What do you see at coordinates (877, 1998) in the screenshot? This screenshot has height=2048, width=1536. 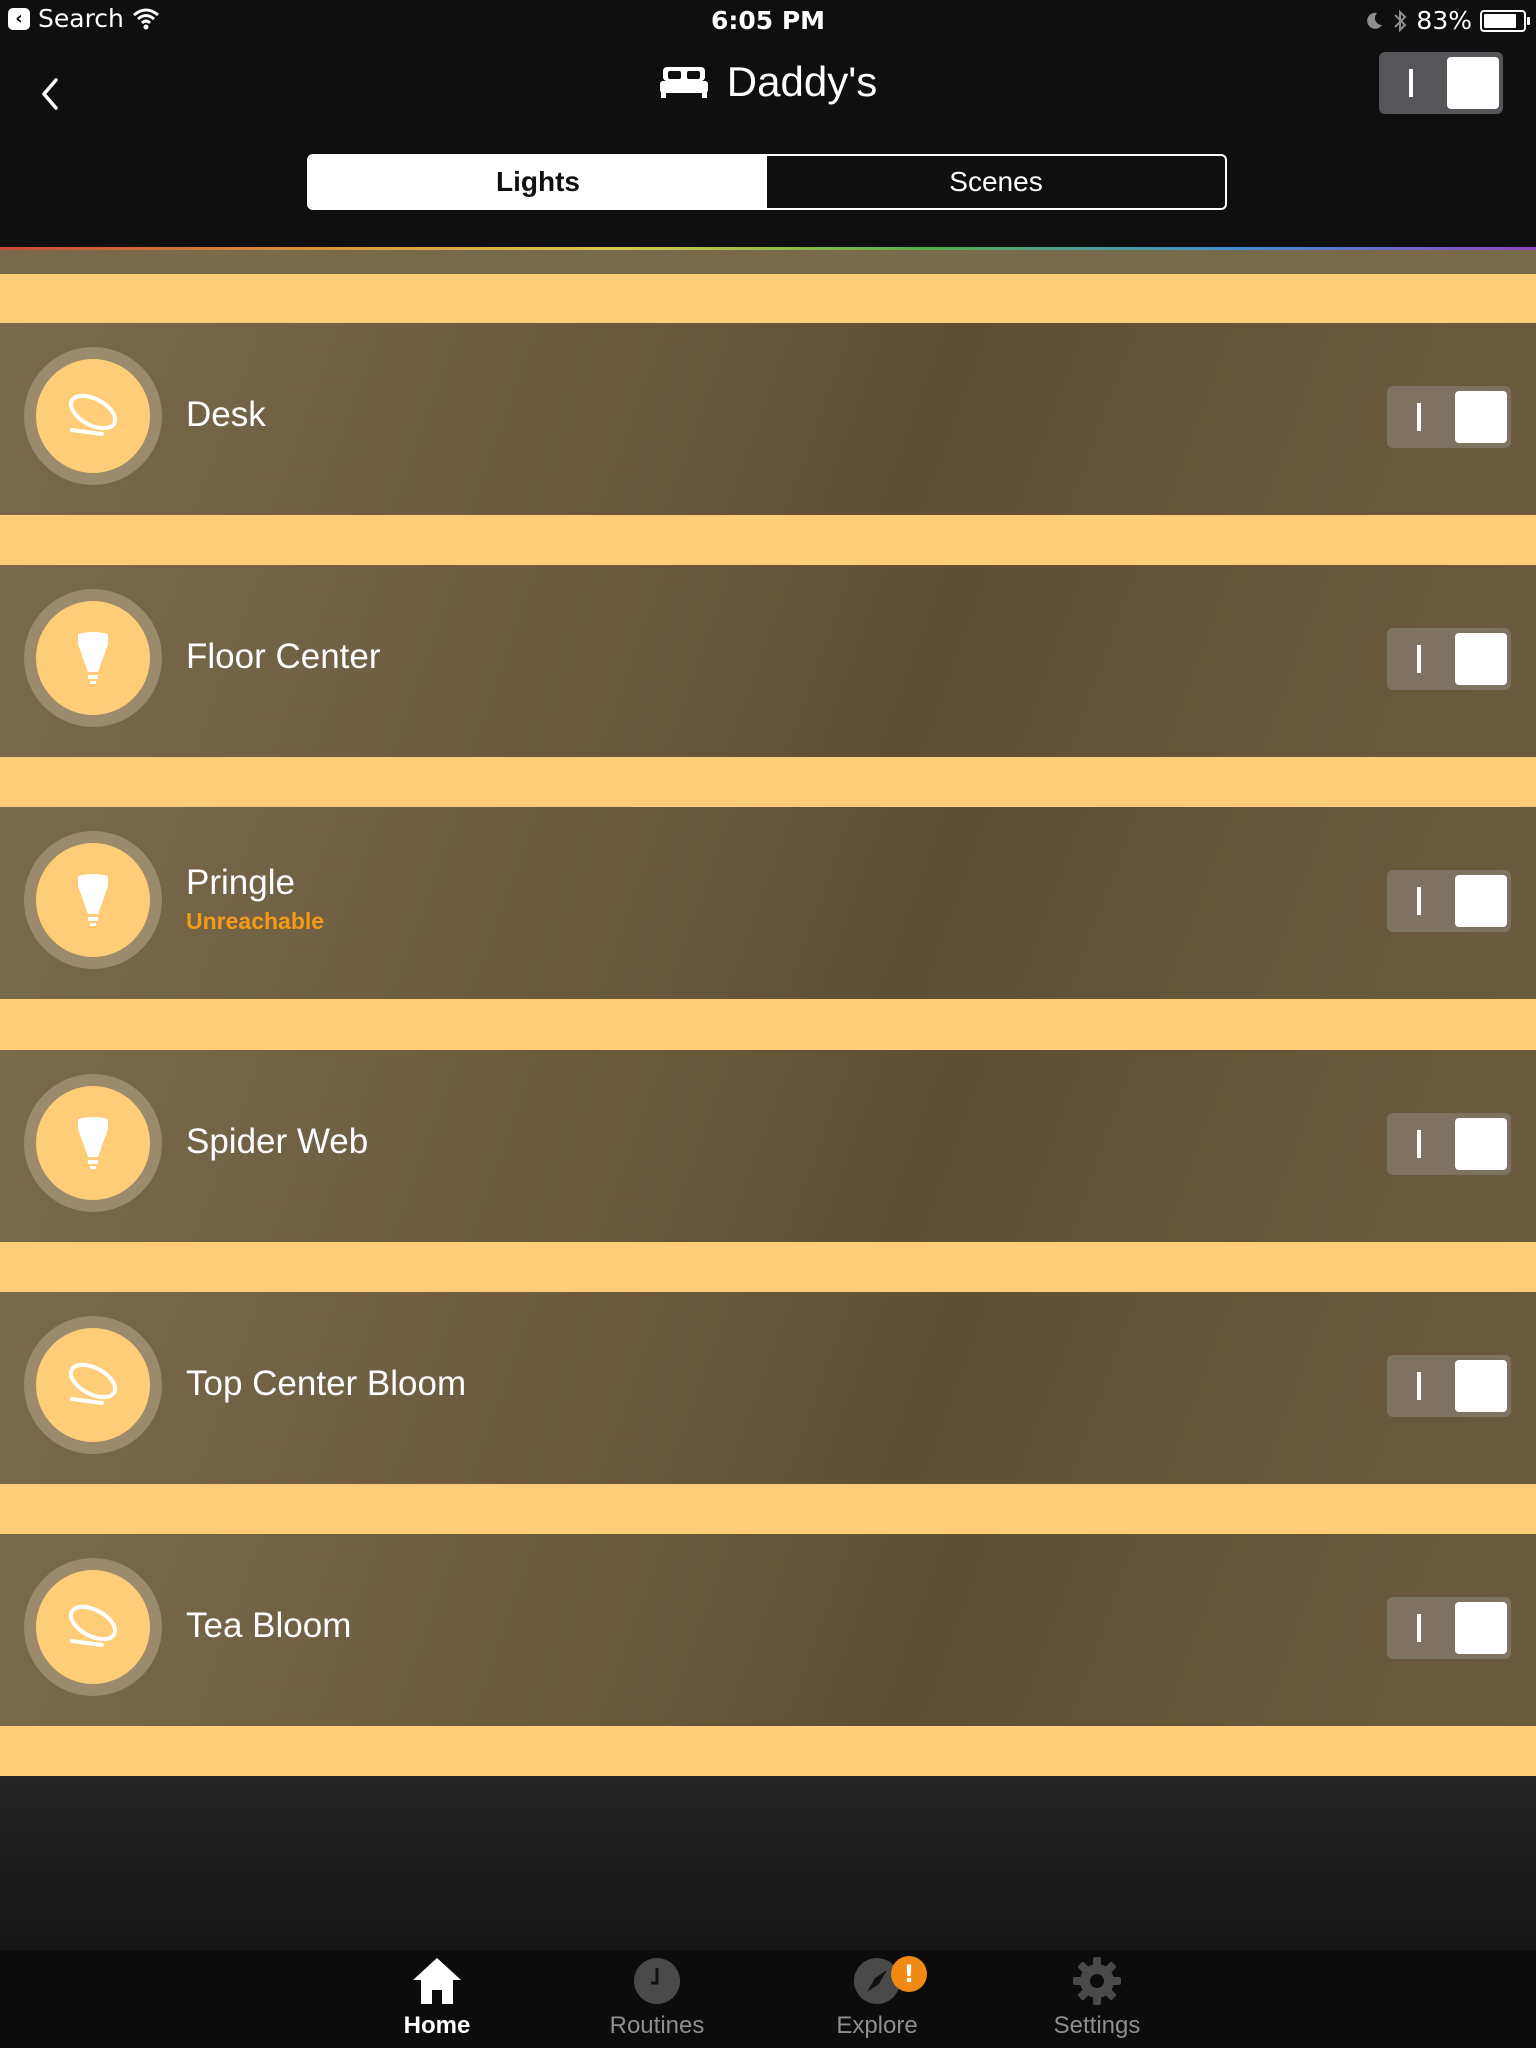 I see `tab-explore: ! Explore` at bounding box center [877, 1998].